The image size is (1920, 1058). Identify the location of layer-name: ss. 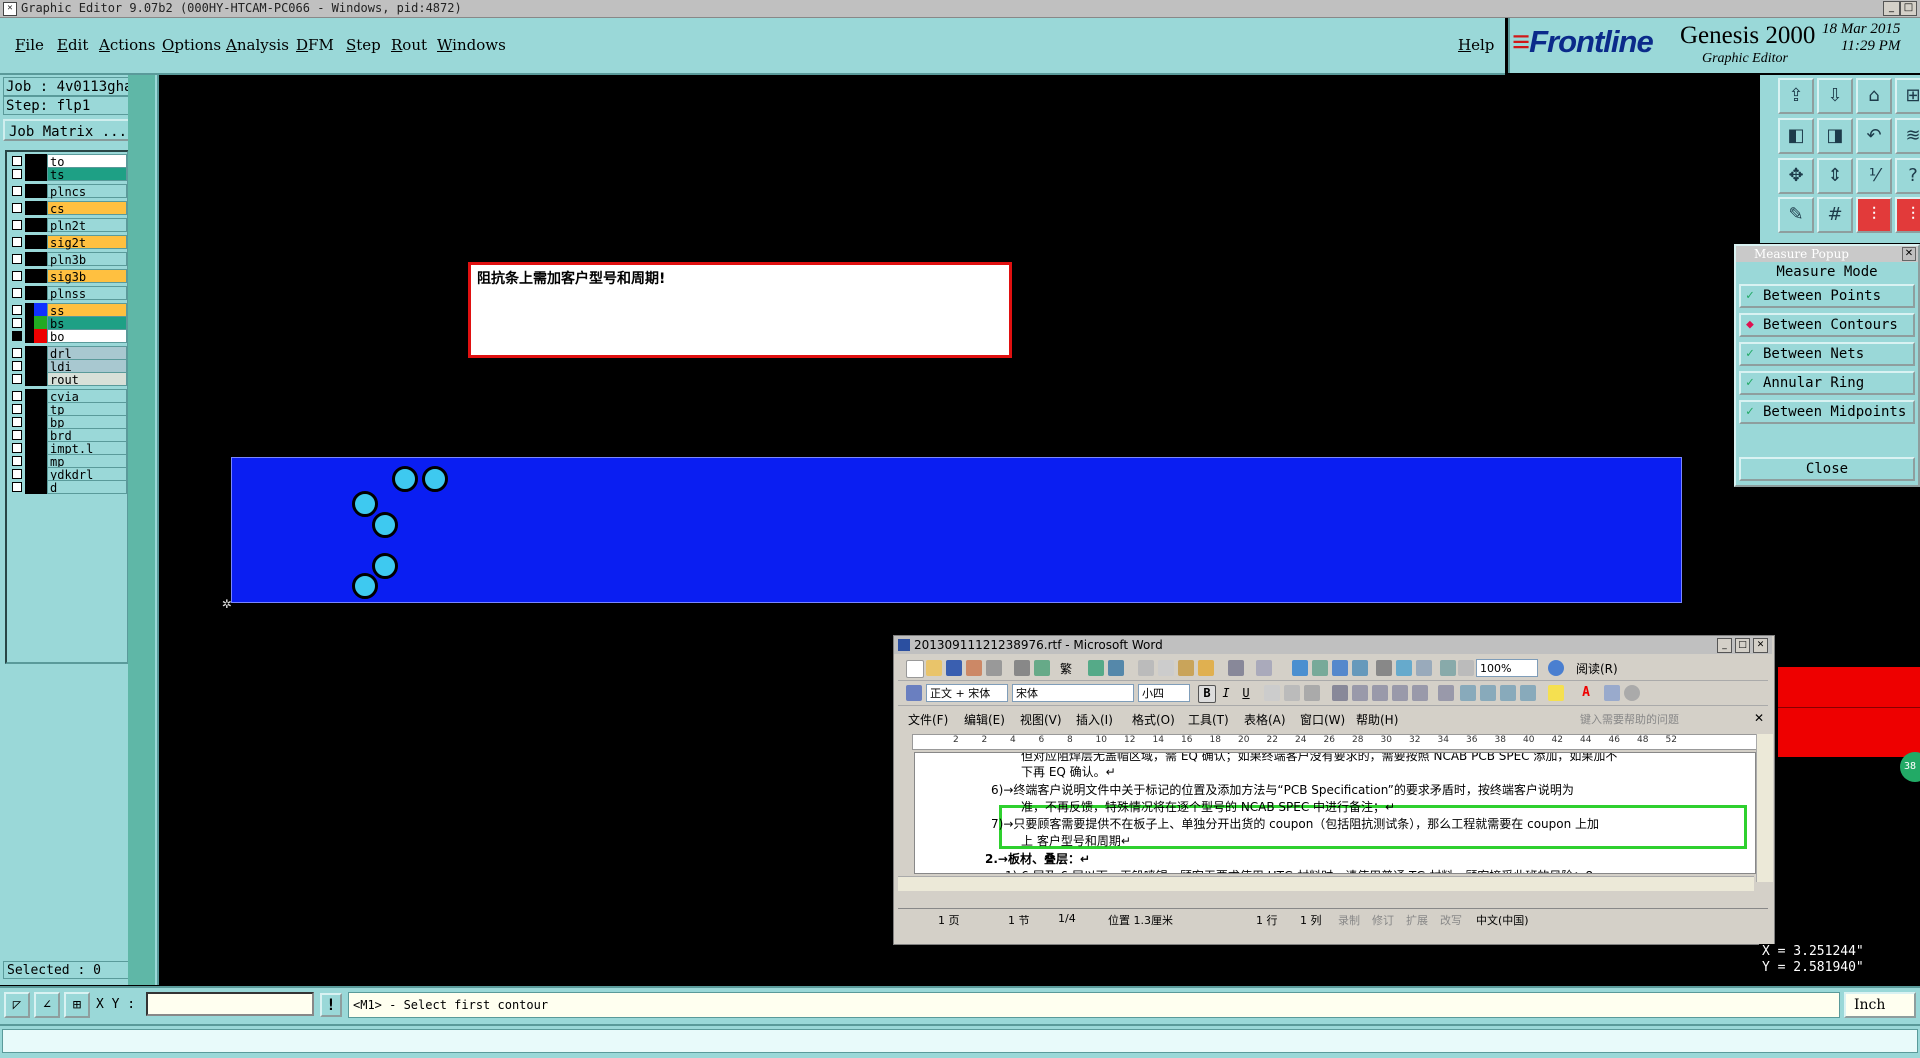
(87, 310).